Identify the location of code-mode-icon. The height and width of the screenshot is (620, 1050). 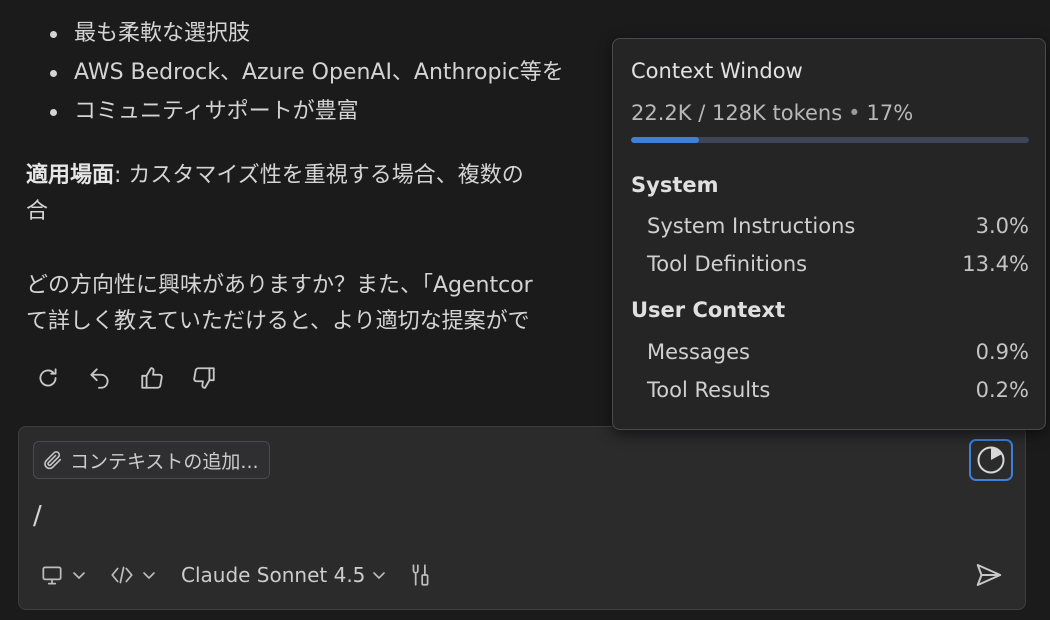
(122, 575).